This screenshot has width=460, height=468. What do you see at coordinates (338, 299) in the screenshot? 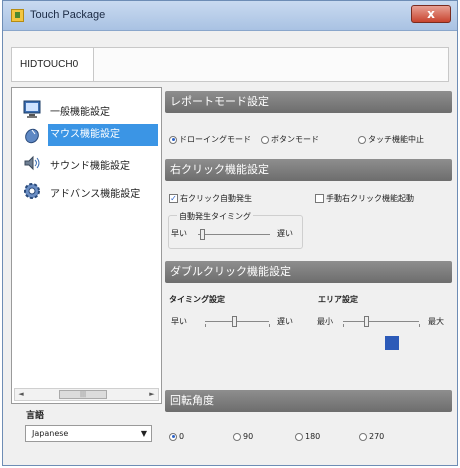
I see `area-label: エリア設定` at bounding box center [338, 299].